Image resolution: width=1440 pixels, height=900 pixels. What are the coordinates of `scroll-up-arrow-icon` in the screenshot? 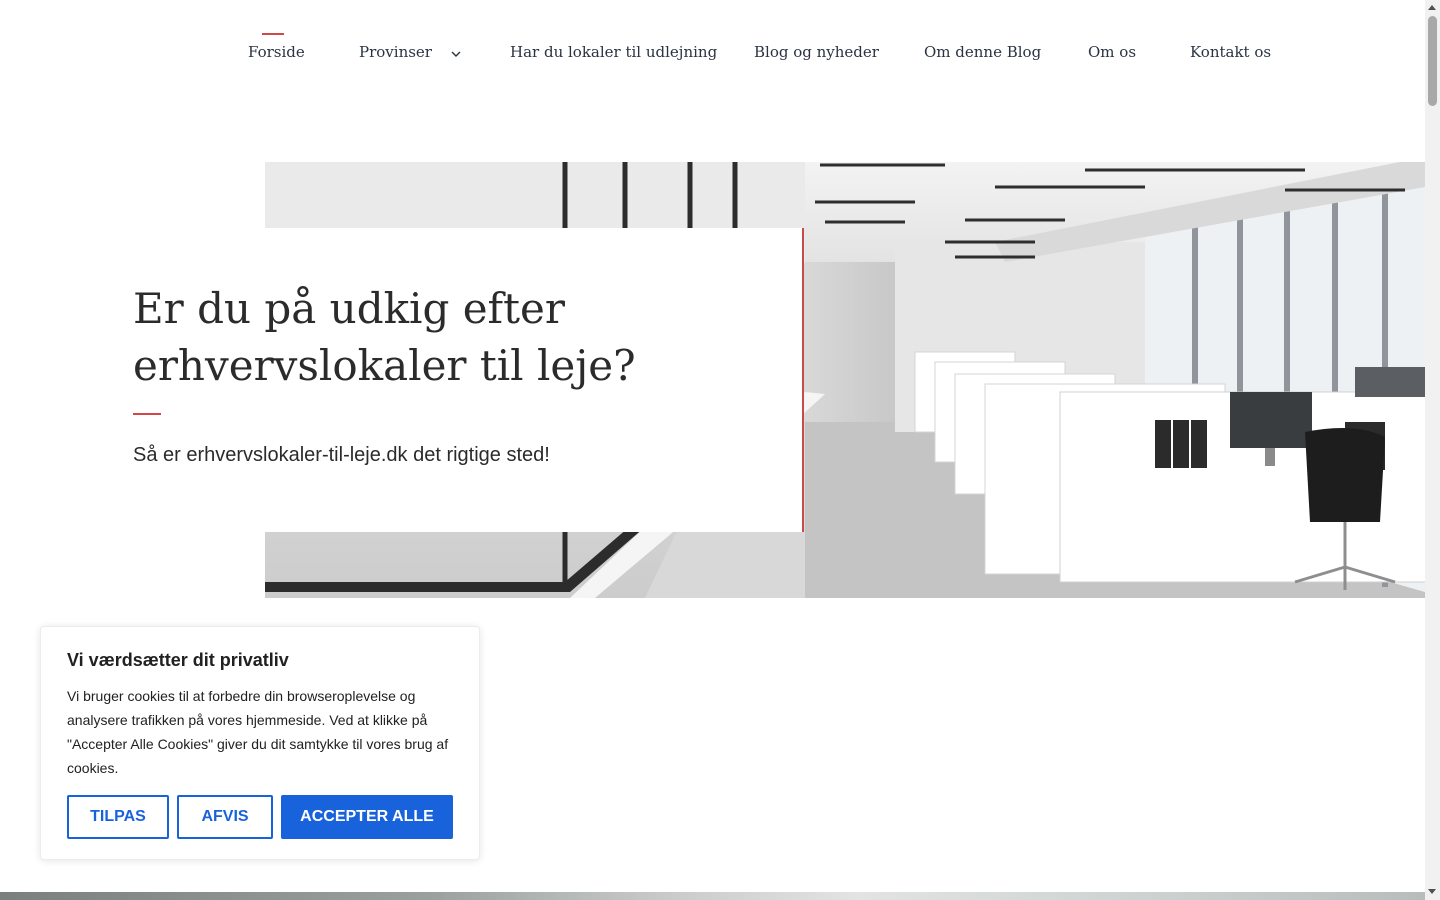 It's located at (1432, 7).